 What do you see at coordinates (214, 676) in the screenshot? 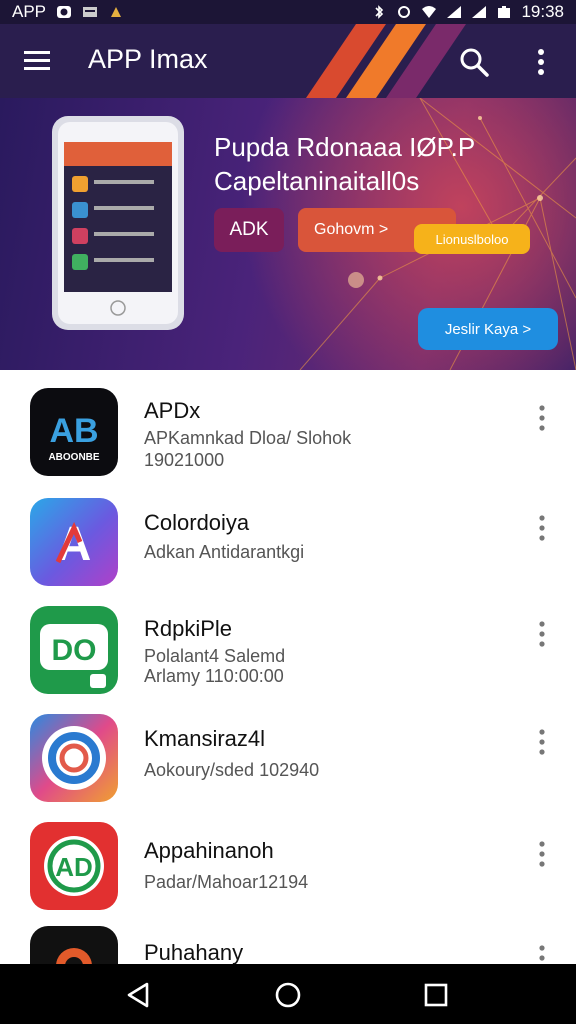
I see `app-detail-2: Arlamy 110:00:00` at bounding box center [214, 676].